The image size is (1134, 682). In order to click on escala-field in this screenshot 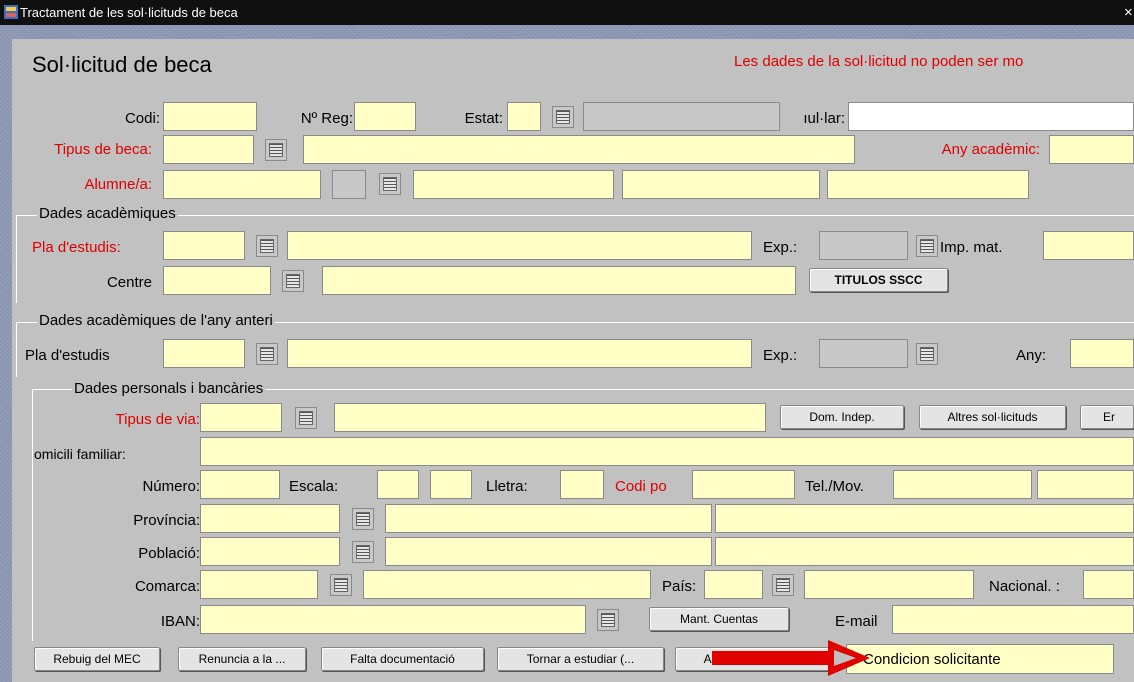, I will do `click(398, 484)`.